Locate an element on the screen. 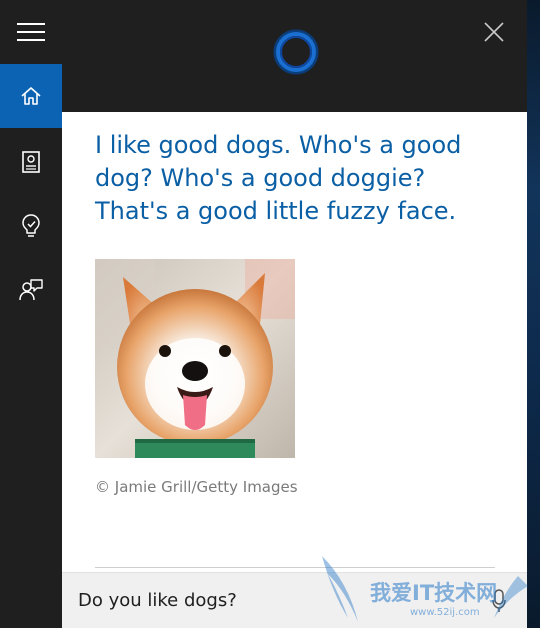 This screenshot has width=540, height=628. nav-item-reminders is located at coordinates (31, 226).